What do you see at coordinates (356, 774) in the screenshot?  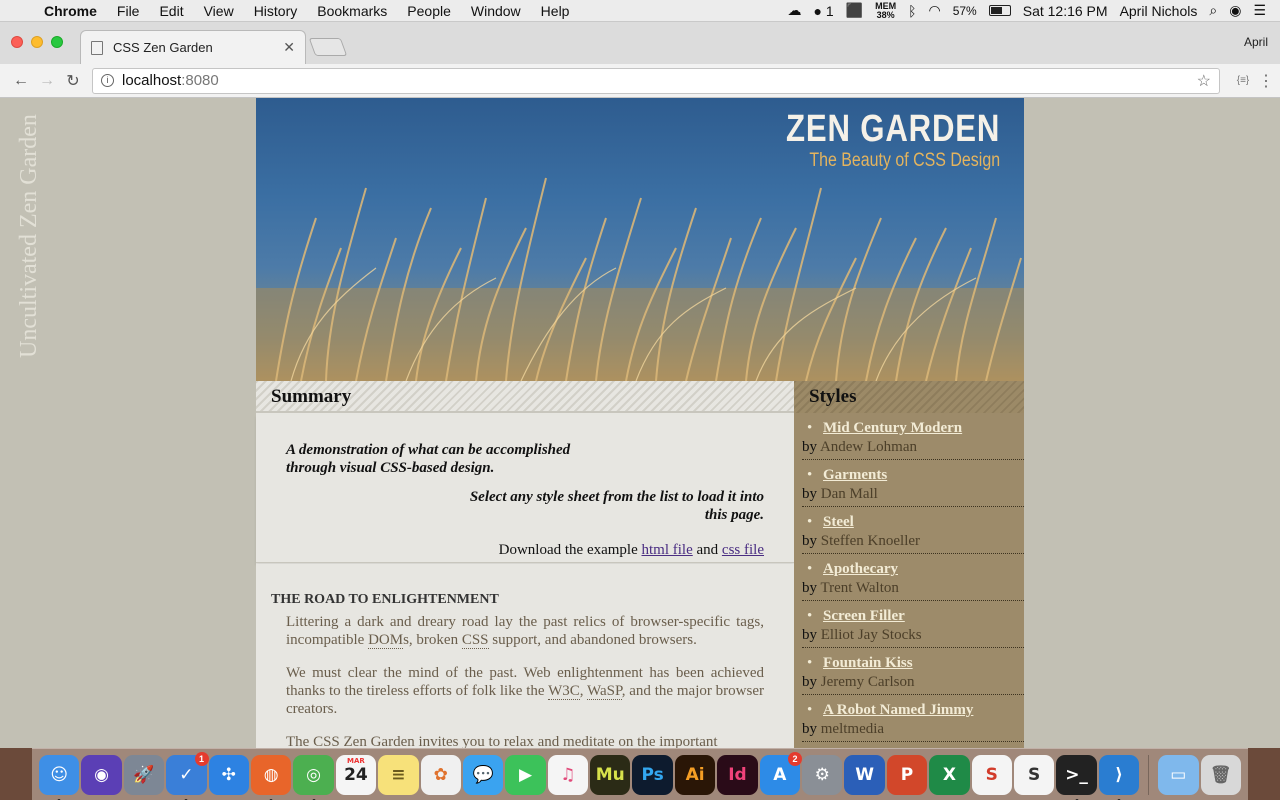 I see `calendar-icon: MAR 24` at bounding box center [356, 774].